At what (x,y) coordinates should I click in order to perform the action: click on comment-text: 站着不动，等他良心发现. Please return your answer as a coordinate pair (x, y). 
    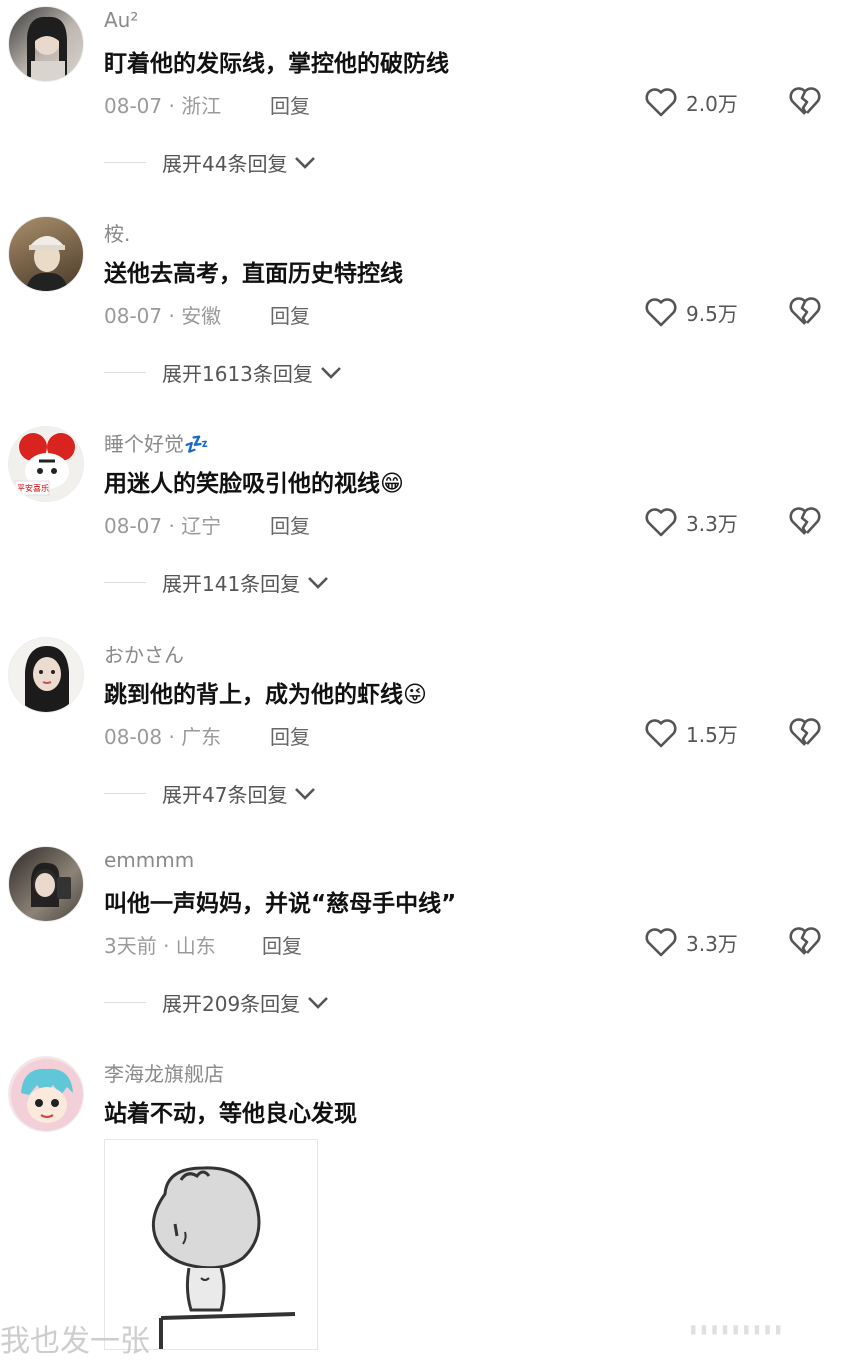
    Looking at the image, I should click on (230, 1114).